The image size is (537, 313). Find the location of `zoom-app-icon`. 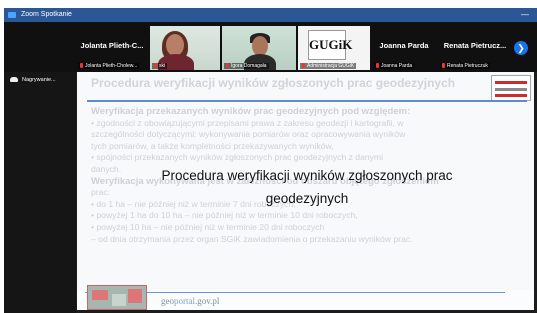

zoom-app-icon is located at coordinates (12, 15).